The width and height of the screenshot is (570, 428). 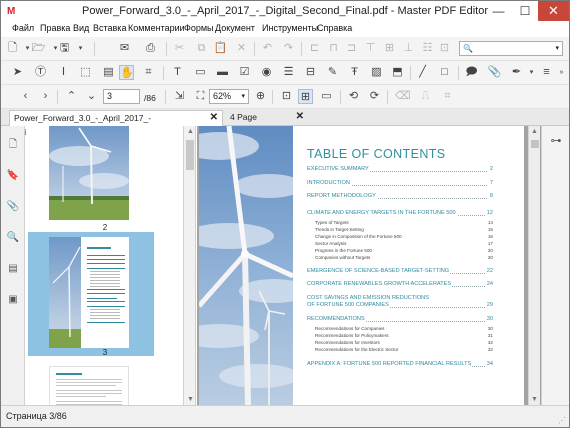 What do you see at coordinates (45, 96) in the screenshot?
I see `forward-icon: ›` at bounding box center [45, 96].